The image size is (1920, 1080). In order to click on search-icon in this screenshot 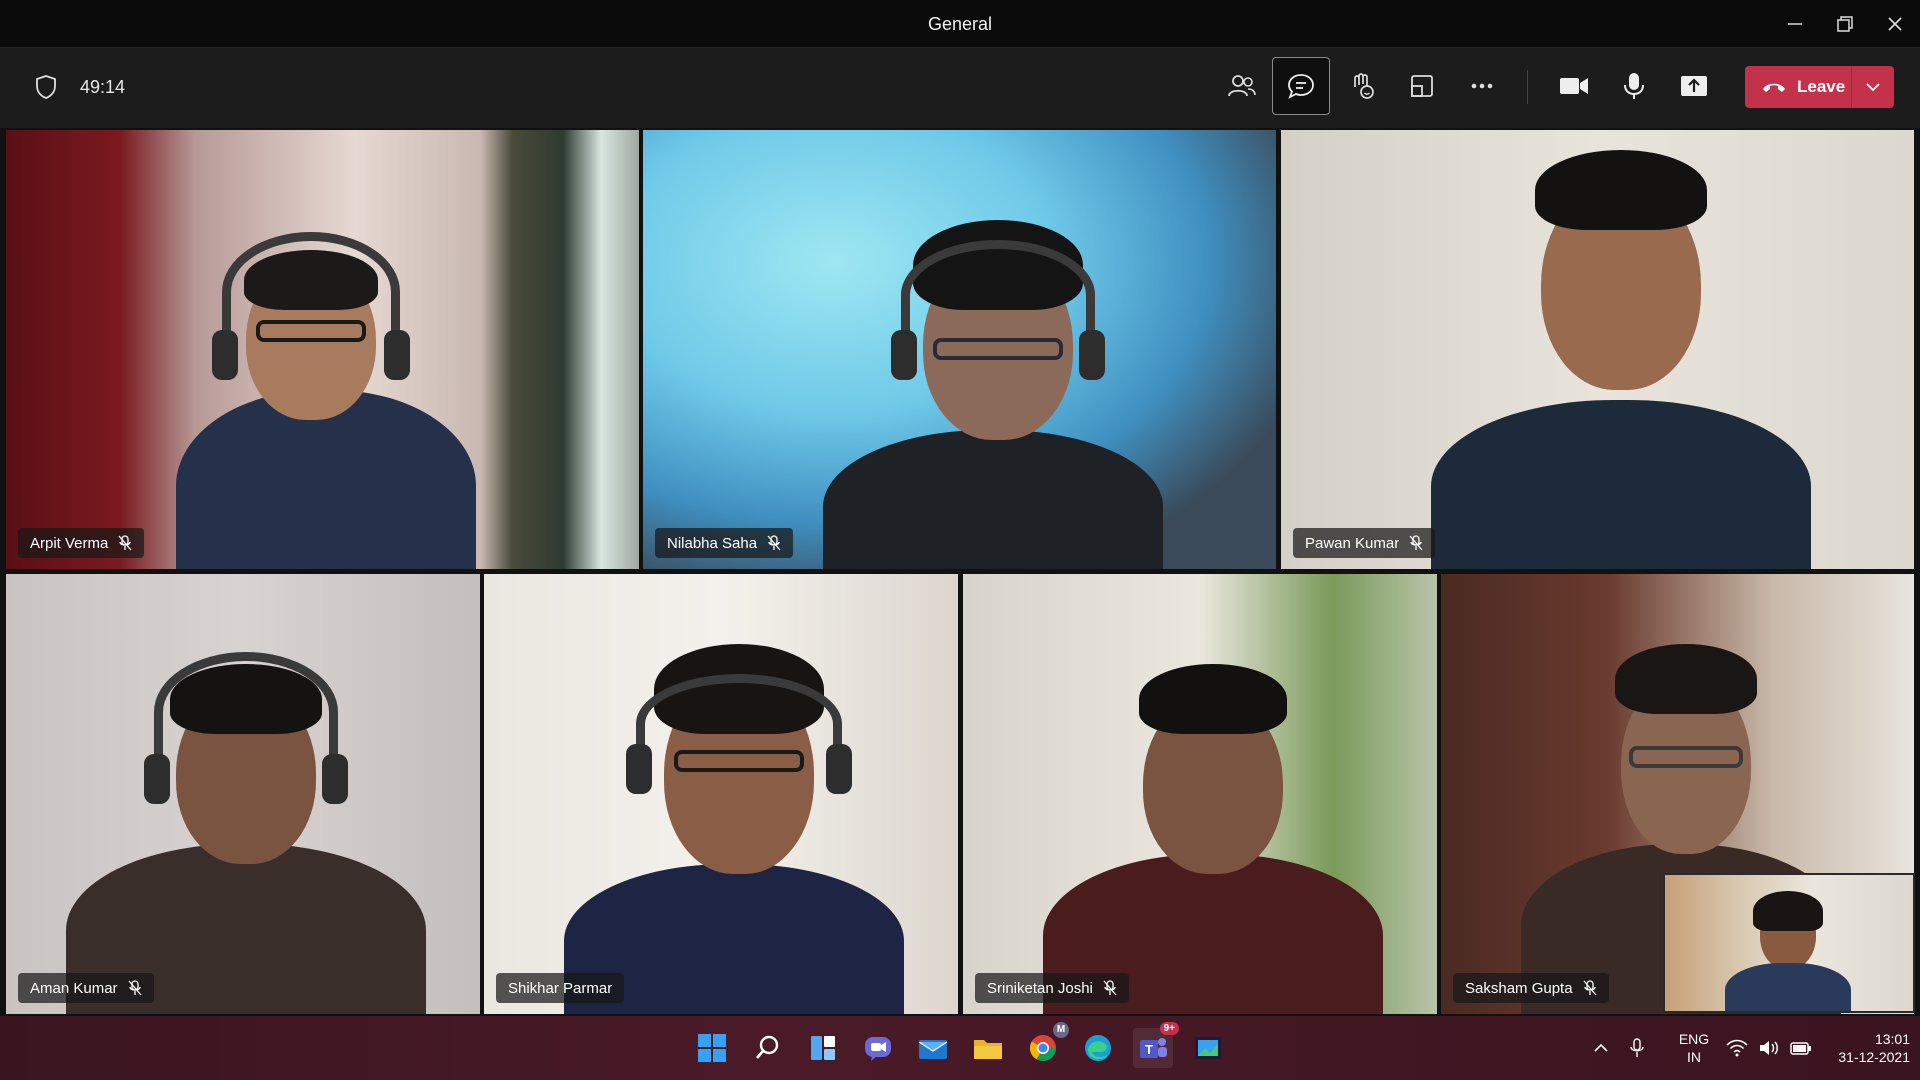, I will do `click(767, 1047)`.